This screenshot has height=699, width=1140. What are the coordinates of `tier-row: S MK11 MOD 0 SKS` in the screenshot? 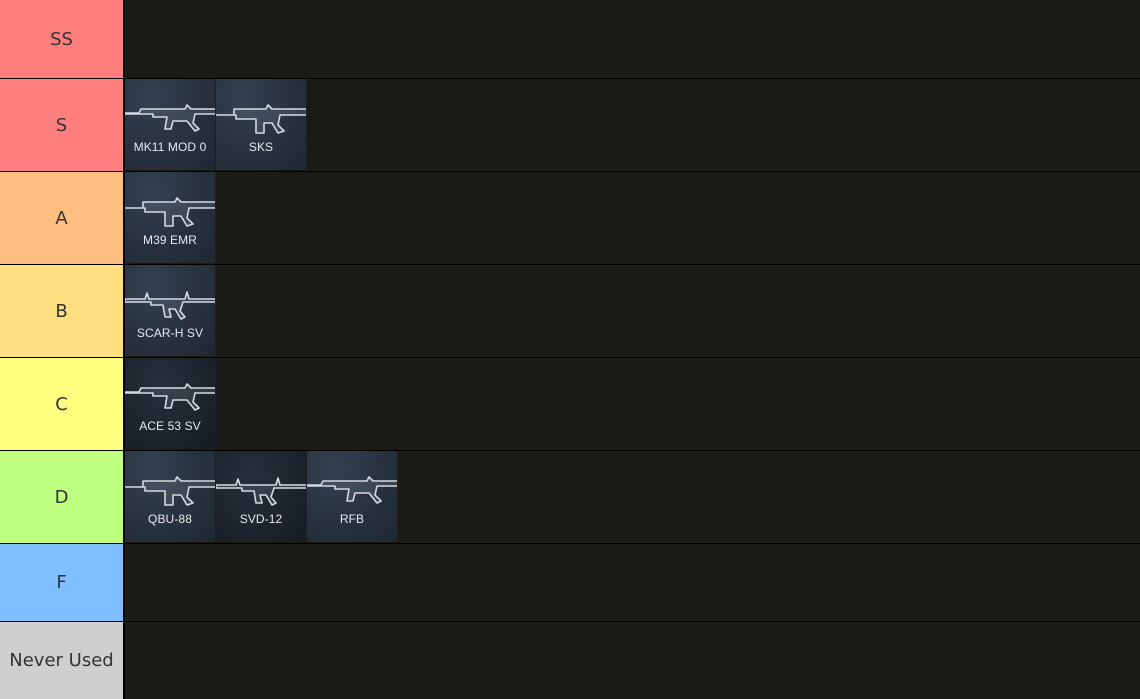 It's located at (570, 125).